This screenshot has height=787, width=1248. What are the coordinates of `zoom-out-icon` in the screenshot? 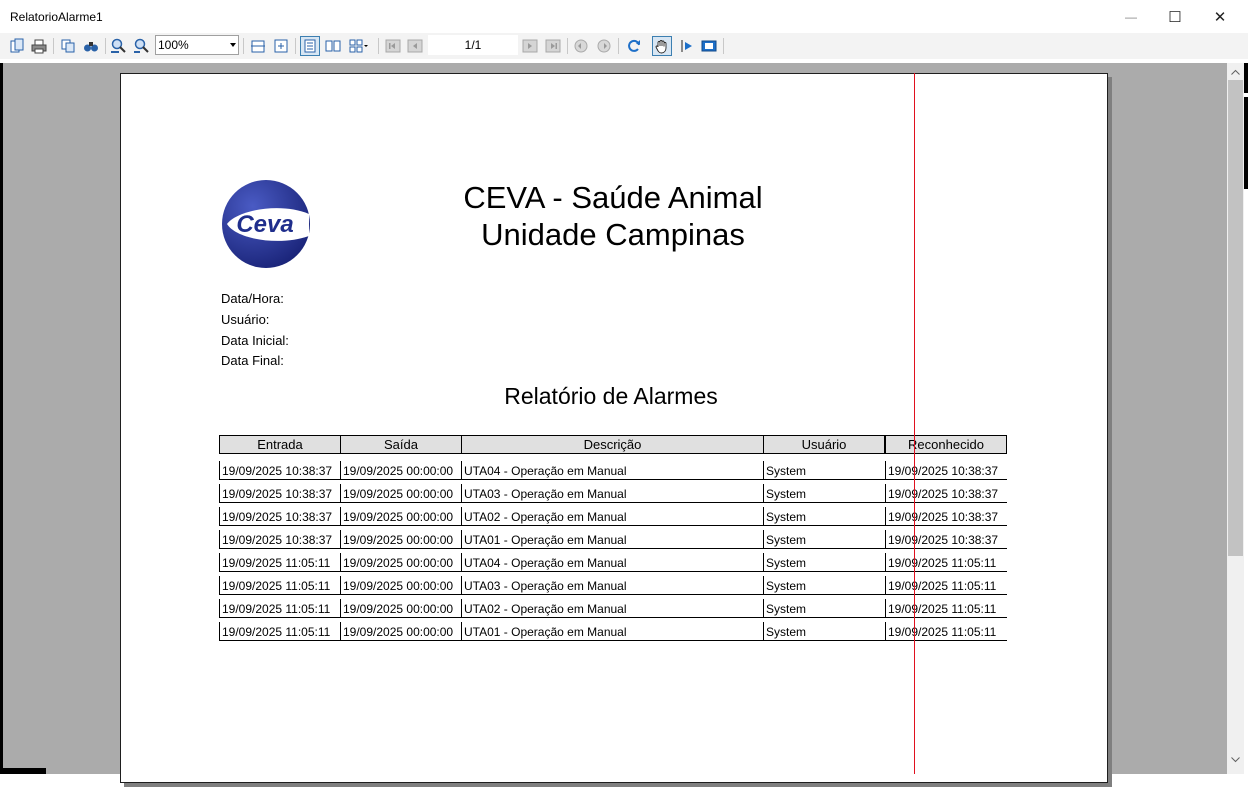 It's located at (141, 45).